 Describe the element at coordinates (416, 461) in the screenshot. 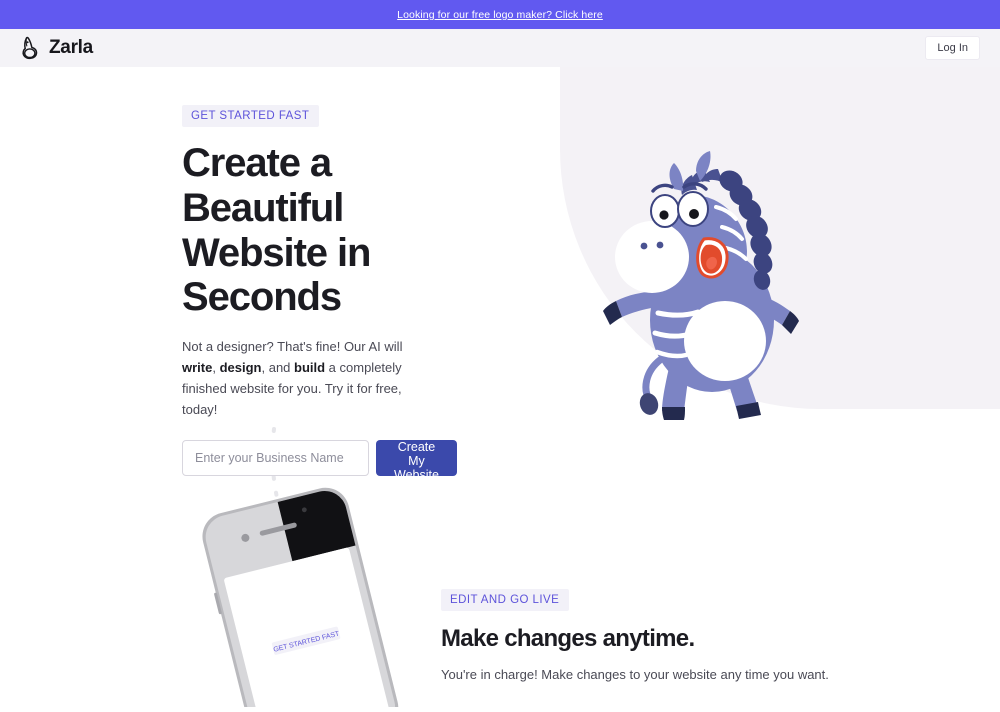

I see `create-my-website-button: Create My Website` at that location.